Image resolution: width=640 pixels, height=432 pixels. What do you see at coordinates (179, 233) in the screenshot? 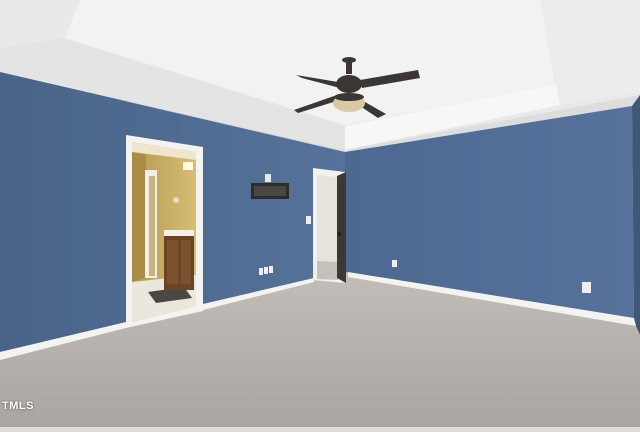
I see `vanity-countertop` at bounding box center [179, 233].